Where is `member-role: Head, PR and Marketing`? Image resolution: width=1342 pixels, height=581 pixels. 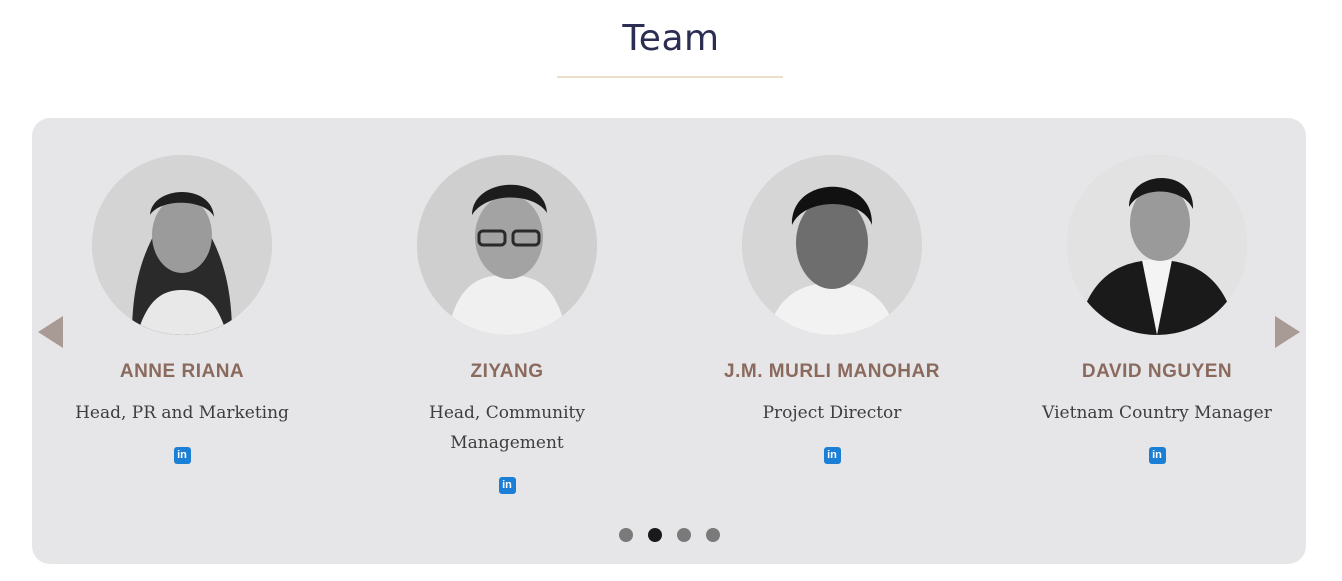 member-role: Head, PR and Marketing is located at coordinates (182, 413).